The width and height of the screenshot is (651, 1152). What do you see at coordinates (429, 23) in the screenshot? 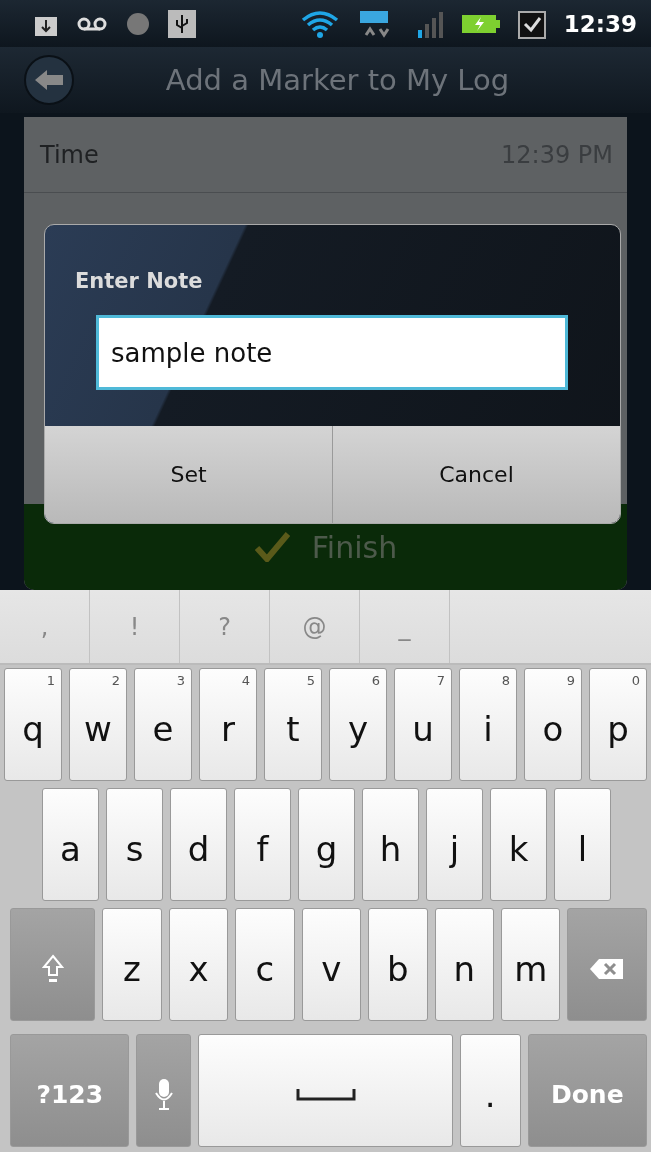
I see `signal-icon` at bounding box center [429, 23].